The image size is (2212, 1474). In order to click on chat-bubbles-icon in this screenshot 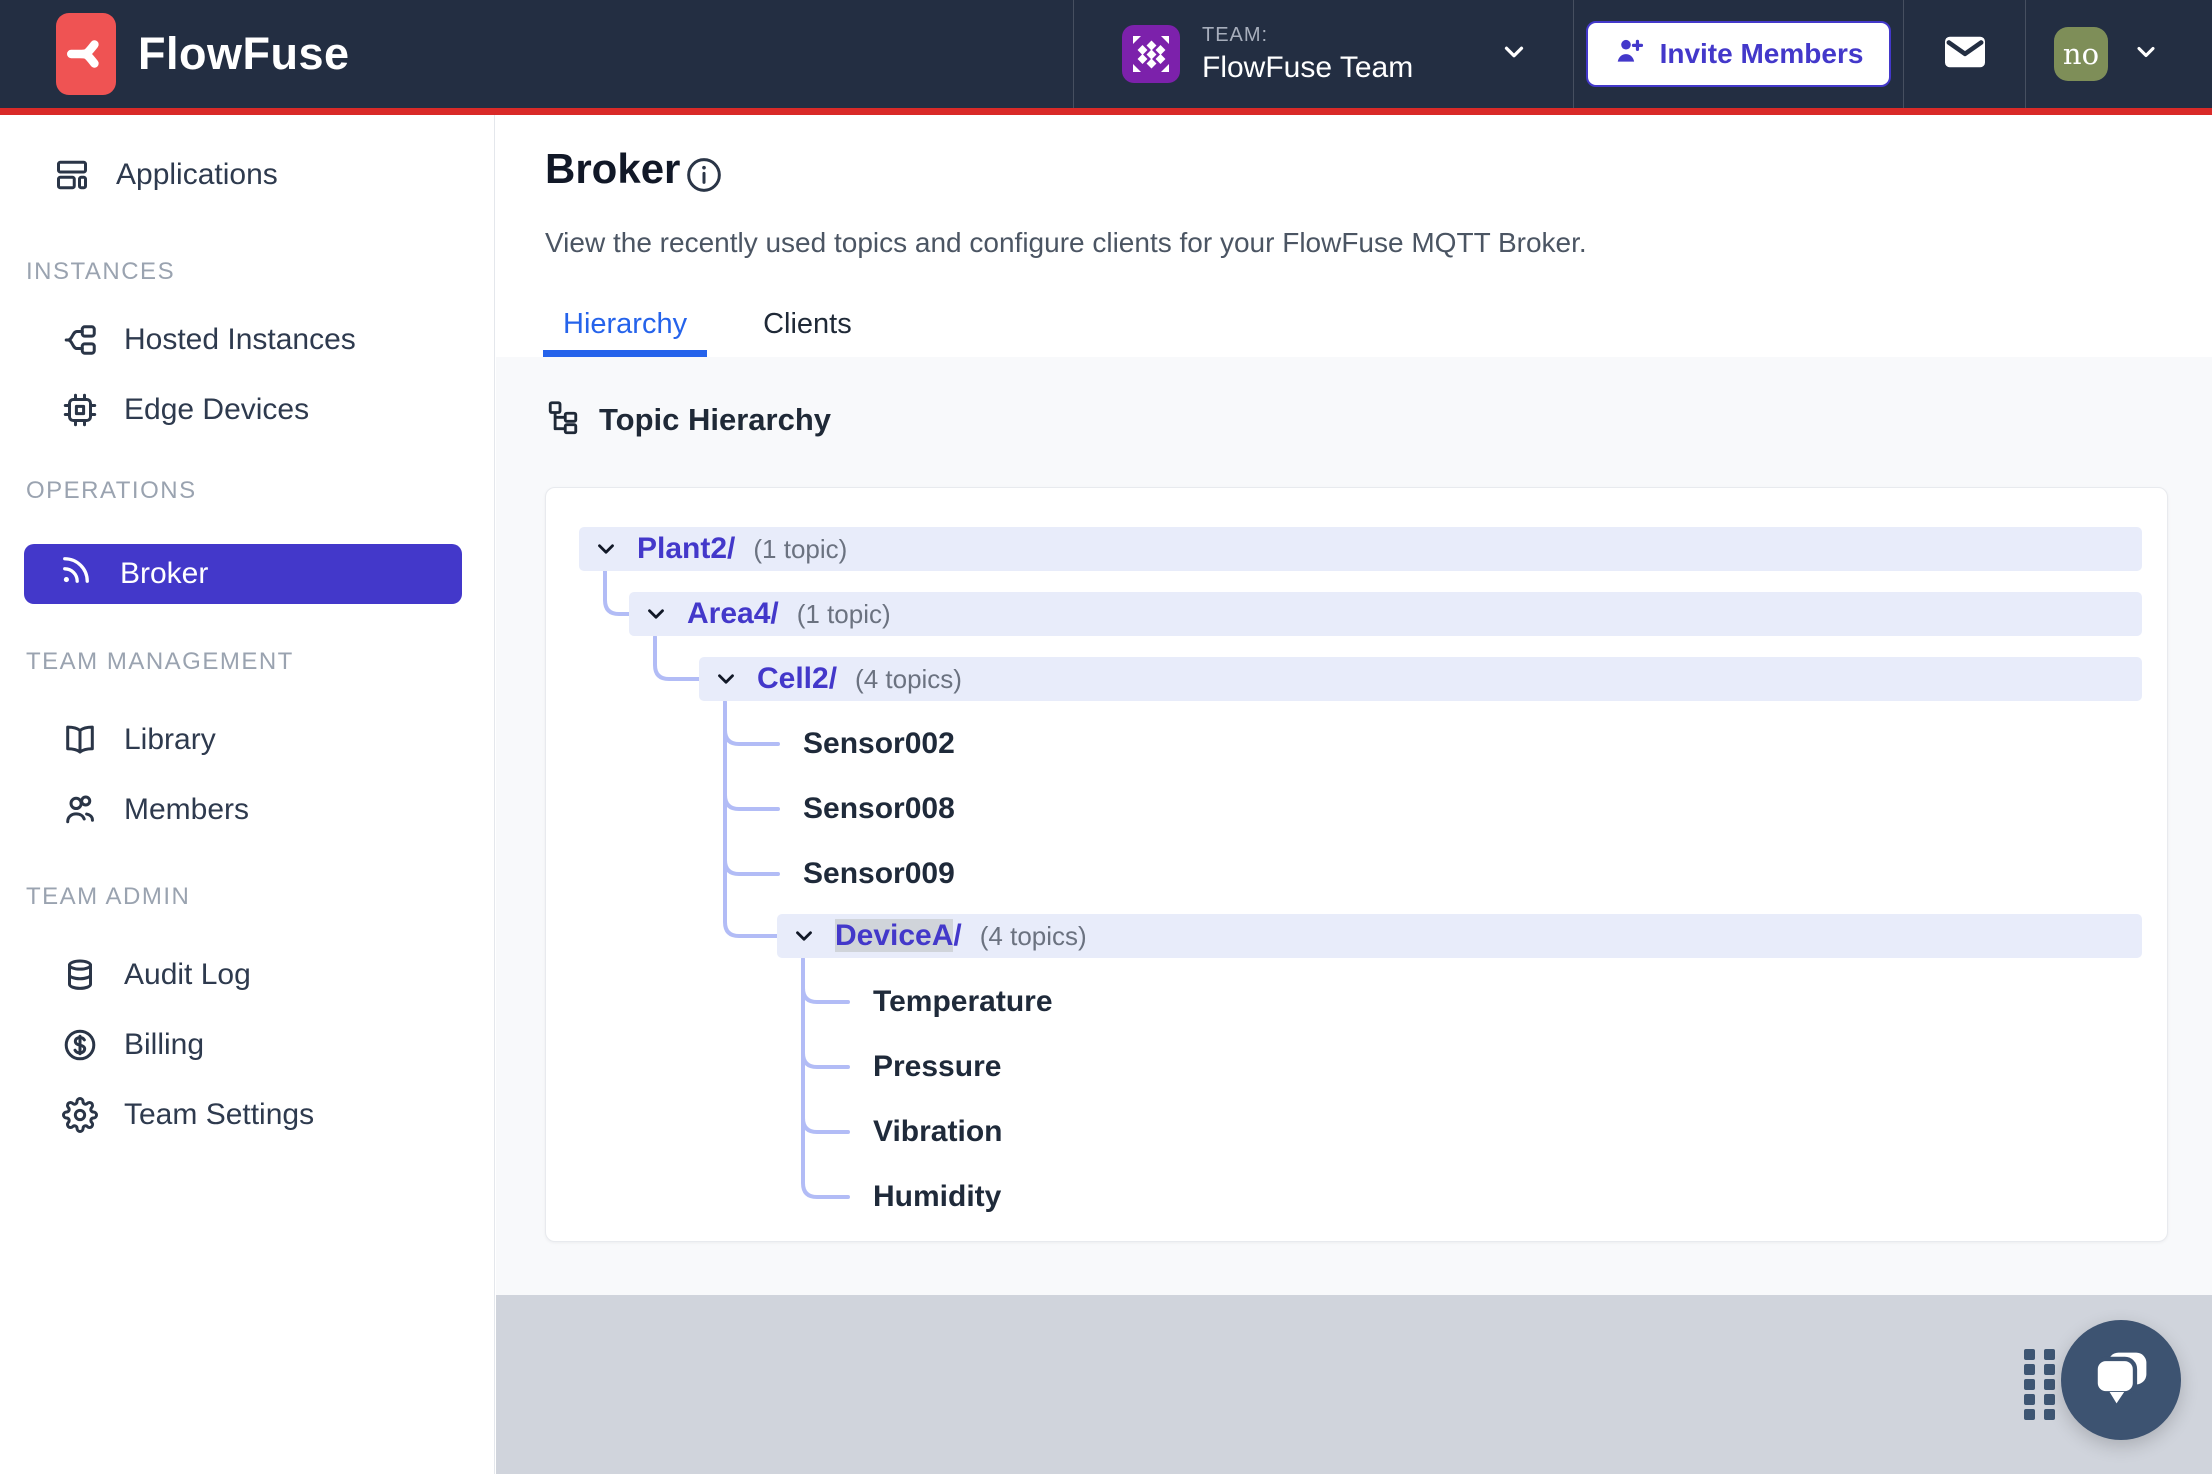, I will do `click(2121, 1380)`.